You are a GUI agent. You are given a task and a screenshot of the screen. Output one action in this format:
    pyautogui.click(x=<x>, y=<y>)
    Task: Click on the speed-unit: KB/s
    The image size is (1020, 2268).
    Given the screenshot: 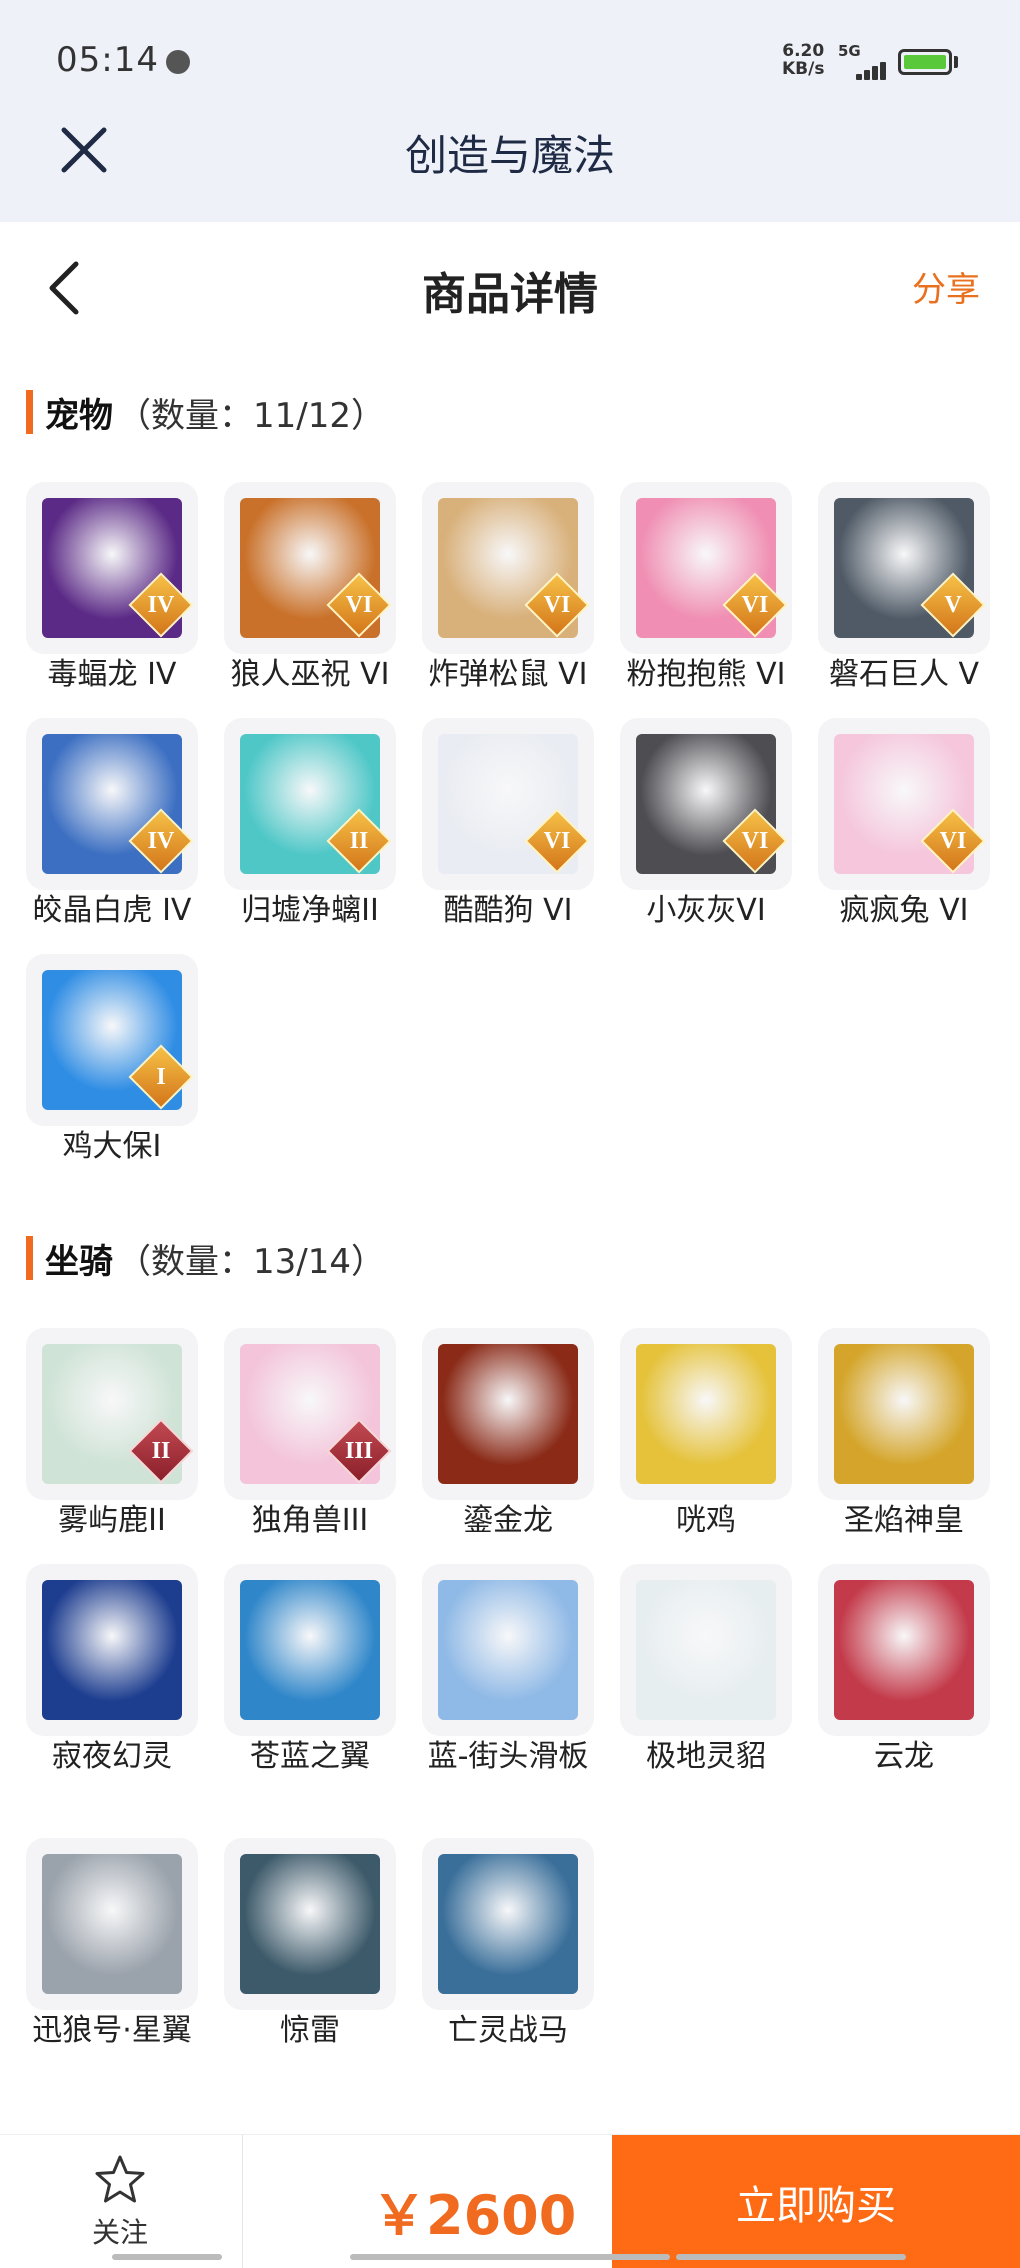 What is the action you would take?
    pyautogui.click(x=803, y=69)
    